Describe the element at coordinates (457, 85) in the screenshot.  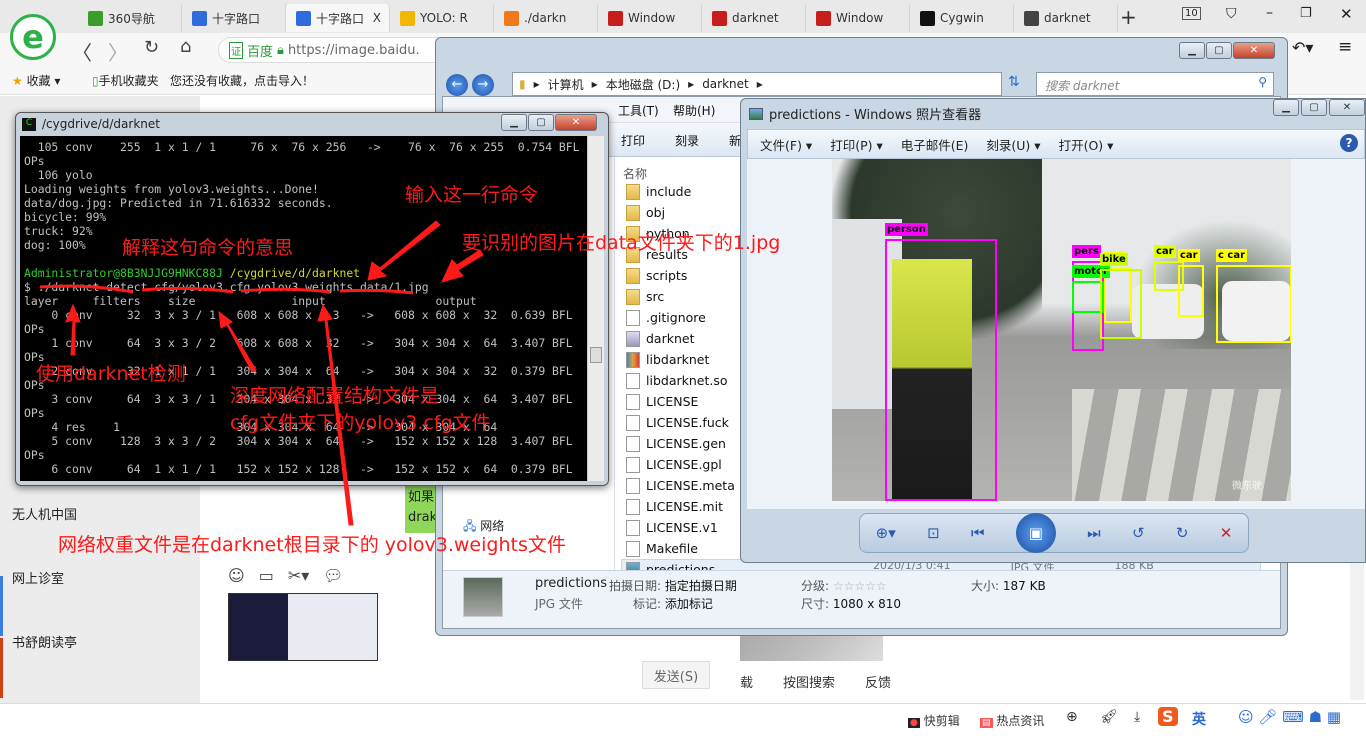
I see `back-button: ←` at that location.